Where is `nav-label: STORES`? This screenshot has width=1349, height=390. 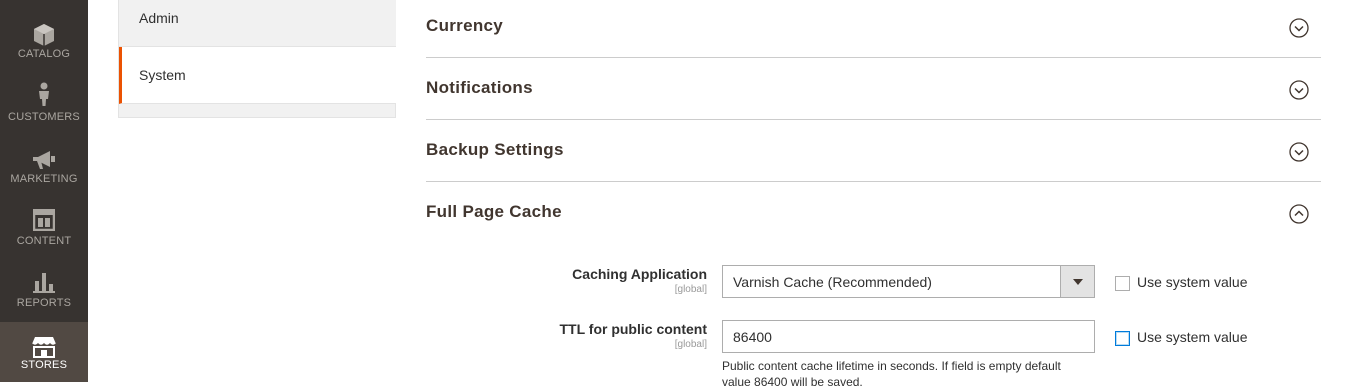
nav-label: STORES is located at coordinates (44, 365).